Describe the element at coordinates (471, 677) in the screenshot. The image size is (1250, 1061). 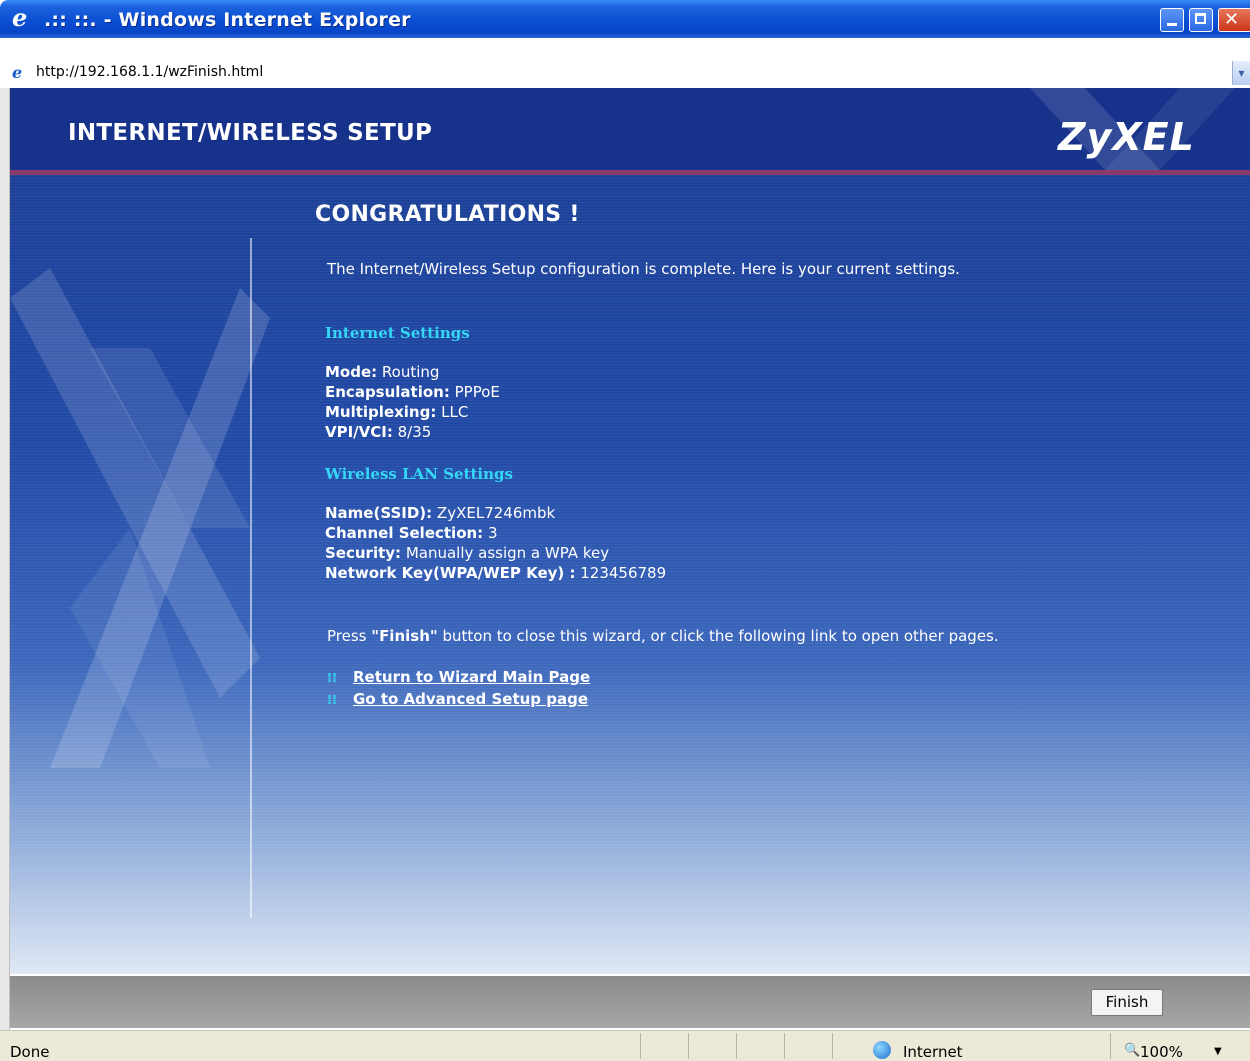
I see `return-to-wizard-label: Return to Wizard Main Page` at that location.